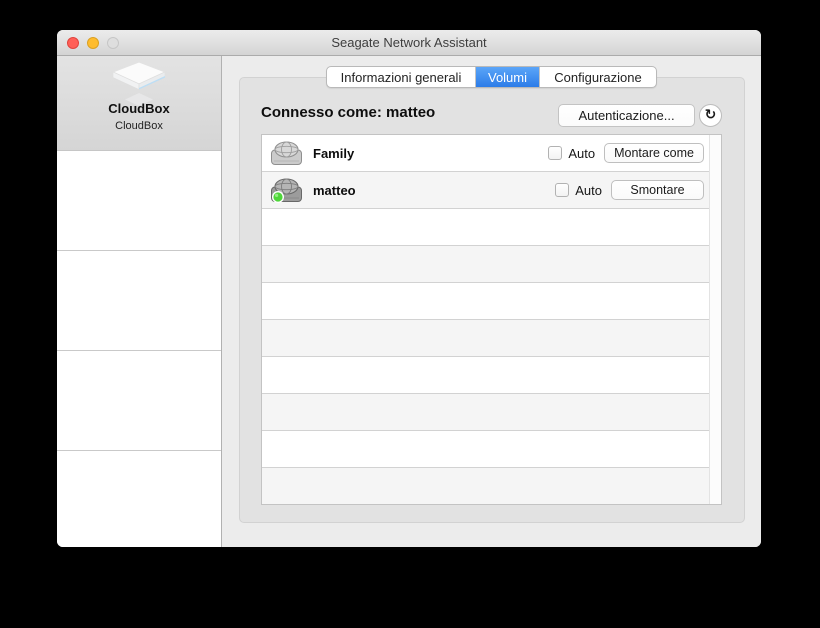 Image resolution: width=820 pixels, height=628 pixels. I want to click on title-bar: Seagate Network Assistant, so click(409, 43).